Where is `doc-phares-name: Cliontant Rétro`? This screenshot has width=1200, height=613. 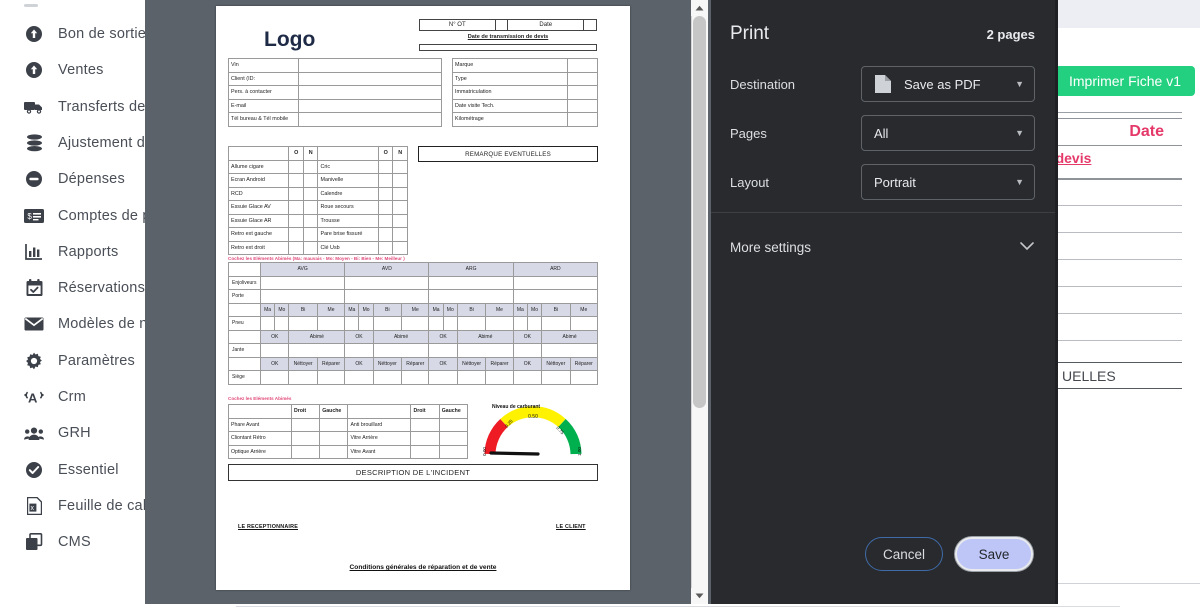 doc-phares-name: Cliontant Rétro is located at coordinates (260, 438).